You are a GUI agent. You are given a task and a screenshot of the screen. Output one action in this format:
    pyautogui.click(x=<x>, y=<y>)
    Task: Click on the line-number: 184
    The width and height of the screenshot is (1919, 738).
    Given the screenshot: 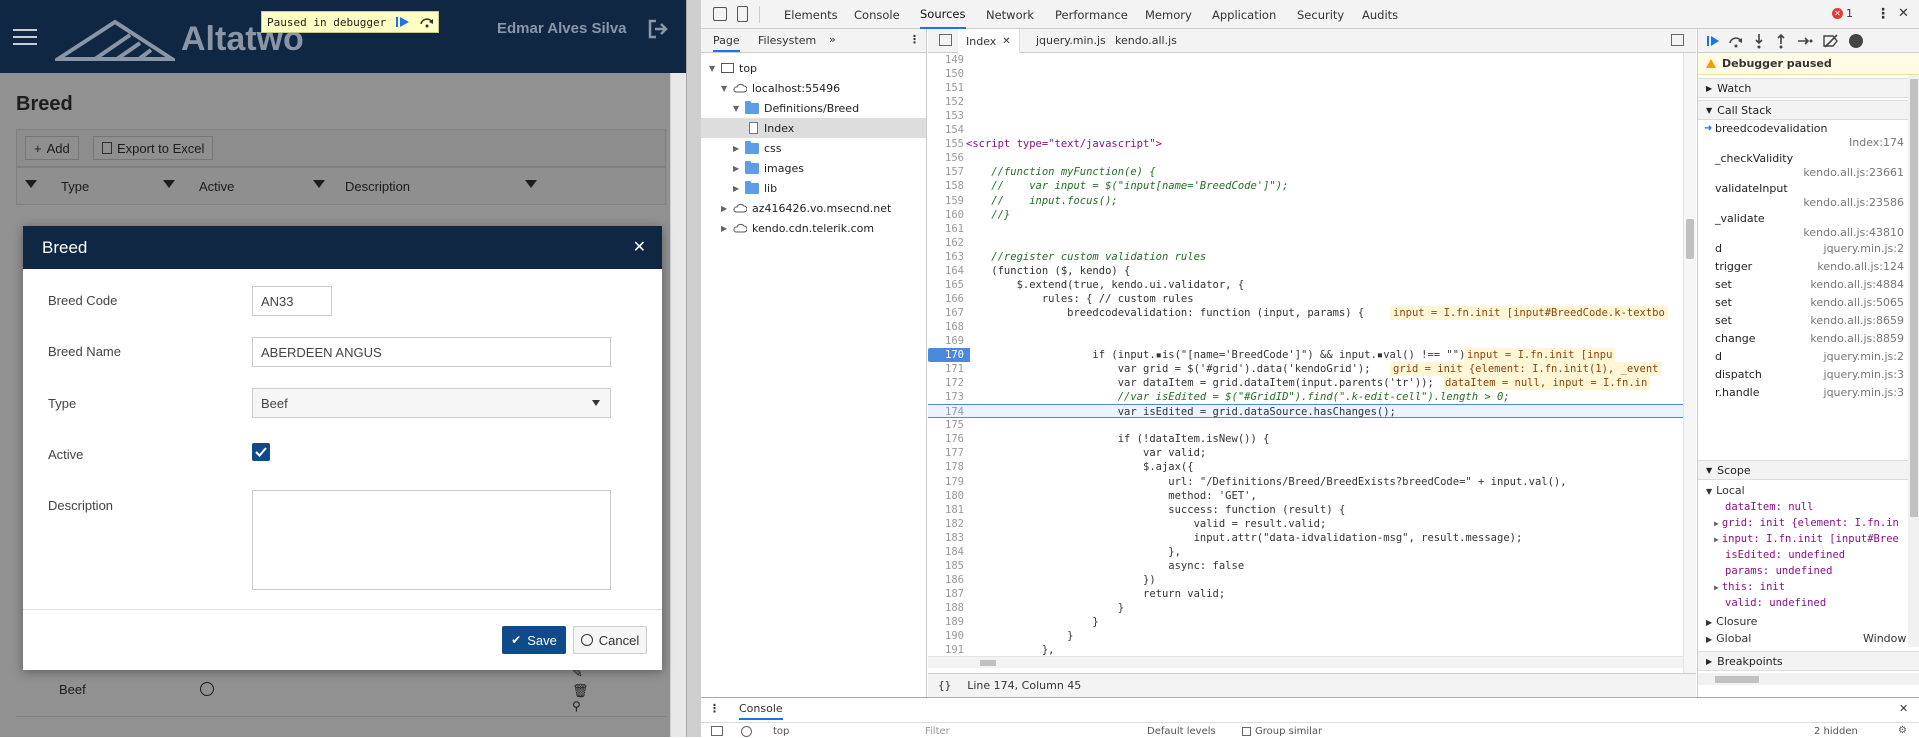 What is the action you would take?
    pyautogui.click(x=949, y=552)
    